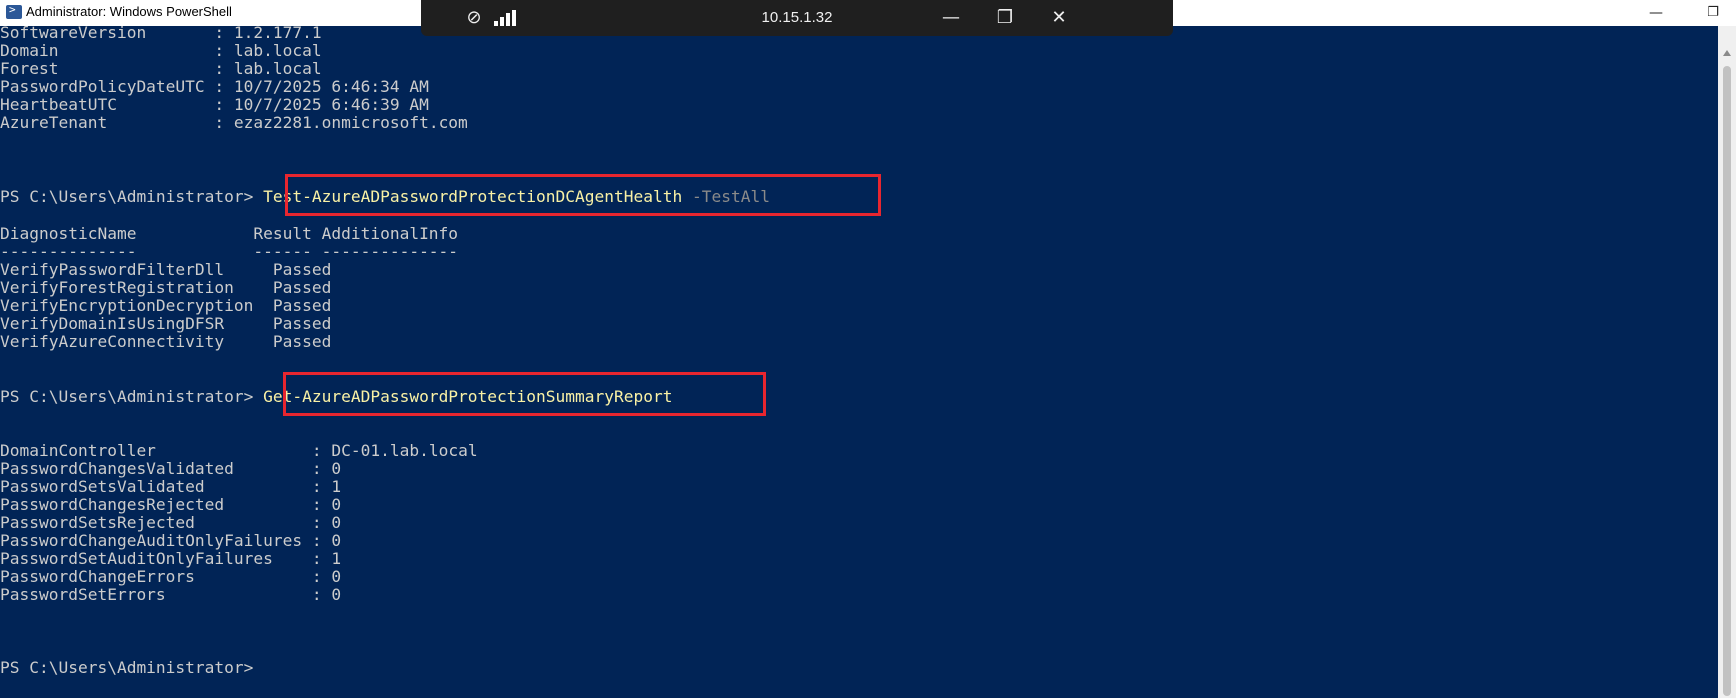 This screenshot has height=698, width=1736. I want to click on scroll-up-arrow-icon, so click(1727, 53).